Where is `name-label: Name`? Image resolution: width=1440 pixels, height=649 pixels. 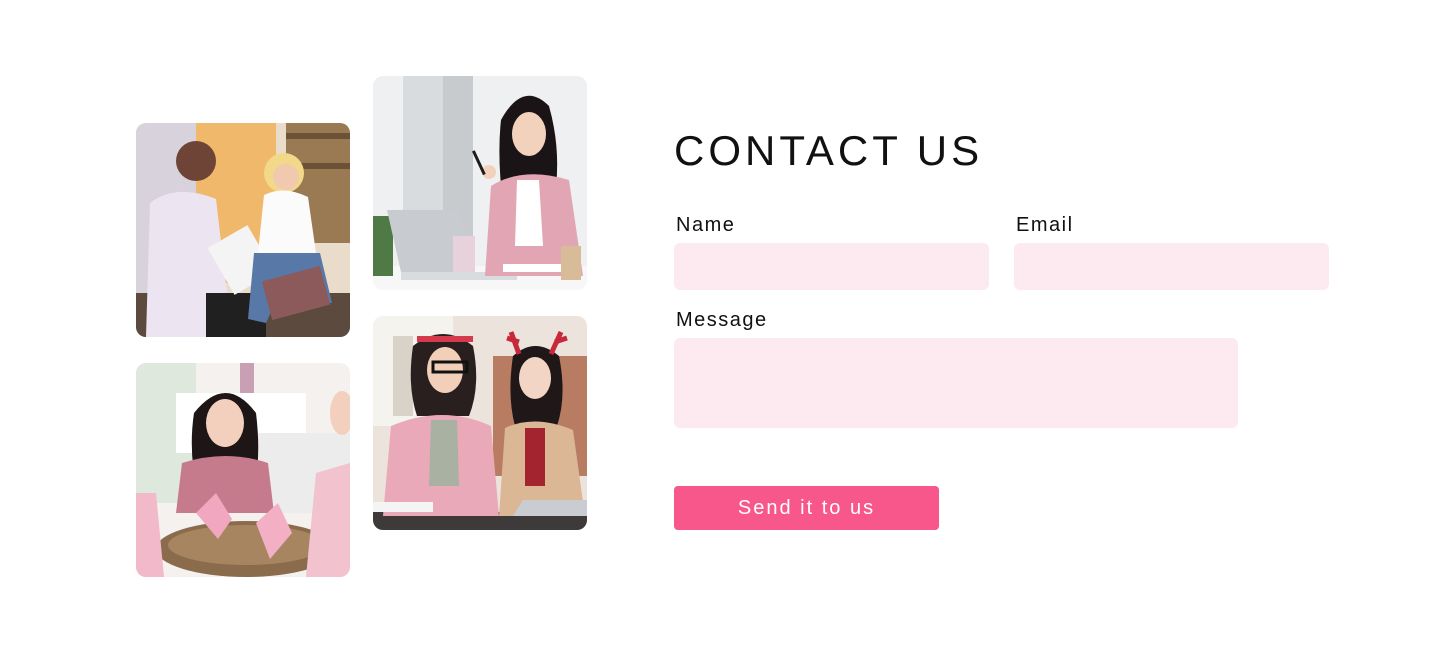
name-label: Name is located at coordinates (706, 225).